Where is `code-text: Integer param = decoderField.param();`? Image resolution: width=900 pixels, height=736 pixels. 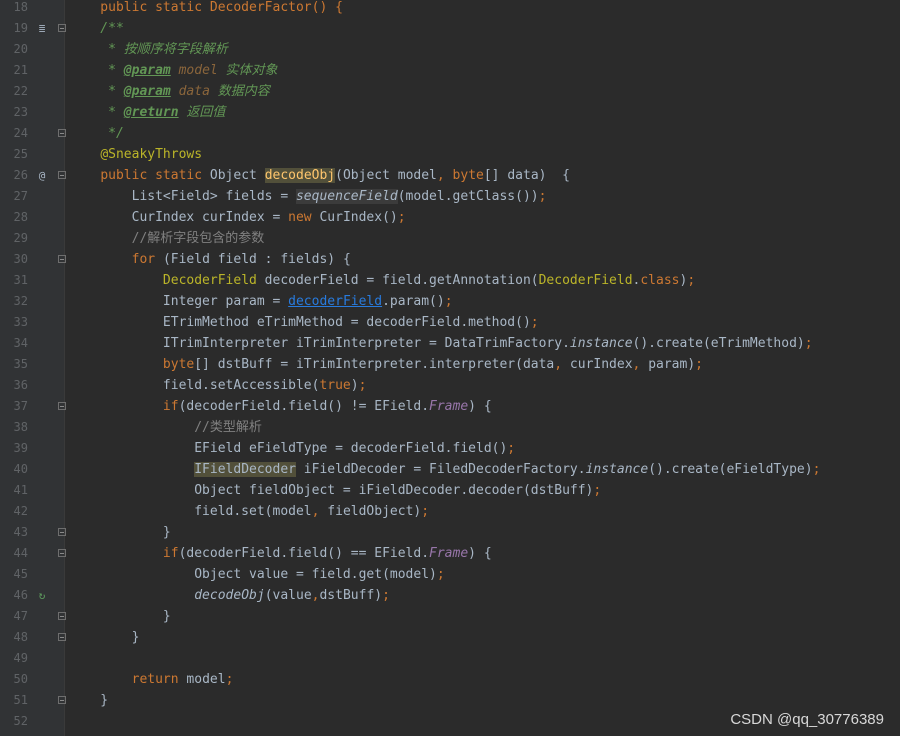
code-text: Integer param = decoderField.param(); is located at coordinates (261, 301).